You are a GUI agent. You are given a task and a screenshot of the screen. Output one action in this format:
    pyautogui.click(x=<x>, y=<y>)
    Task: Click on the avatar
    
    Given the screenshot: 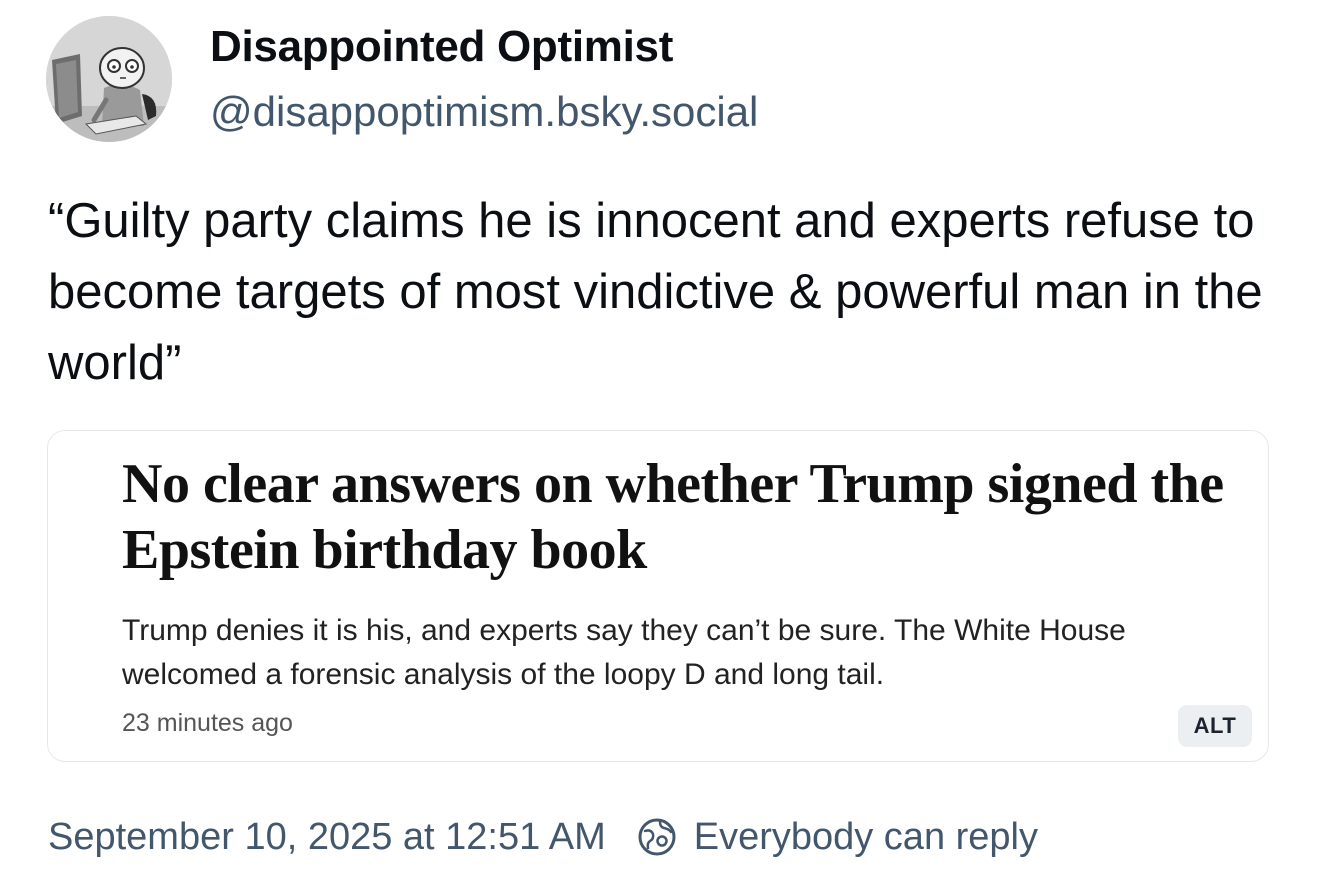 What is the action you would take?
    pyautogui.click(x=109, y=79)
    